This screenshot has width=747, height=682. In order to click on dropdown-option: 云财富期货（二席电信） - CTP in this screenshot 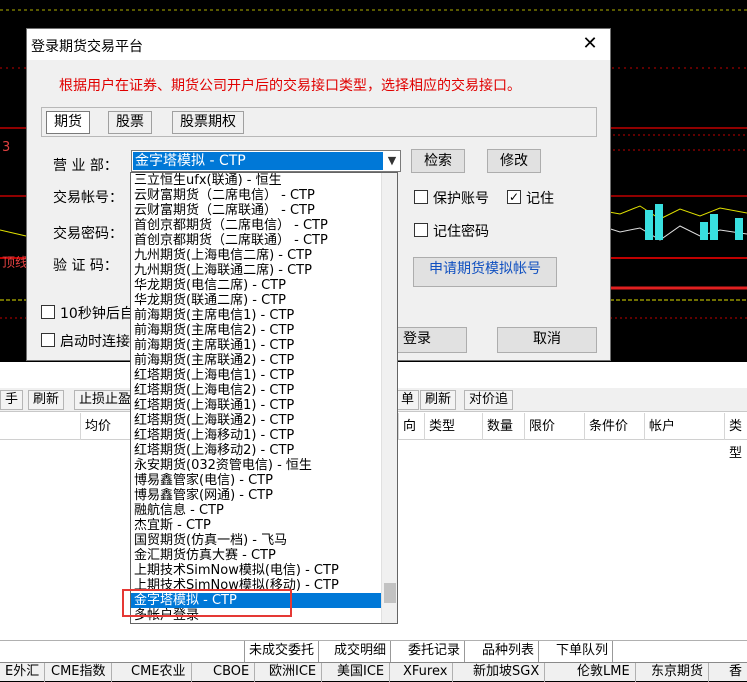, I will do `click(256, 195)`.